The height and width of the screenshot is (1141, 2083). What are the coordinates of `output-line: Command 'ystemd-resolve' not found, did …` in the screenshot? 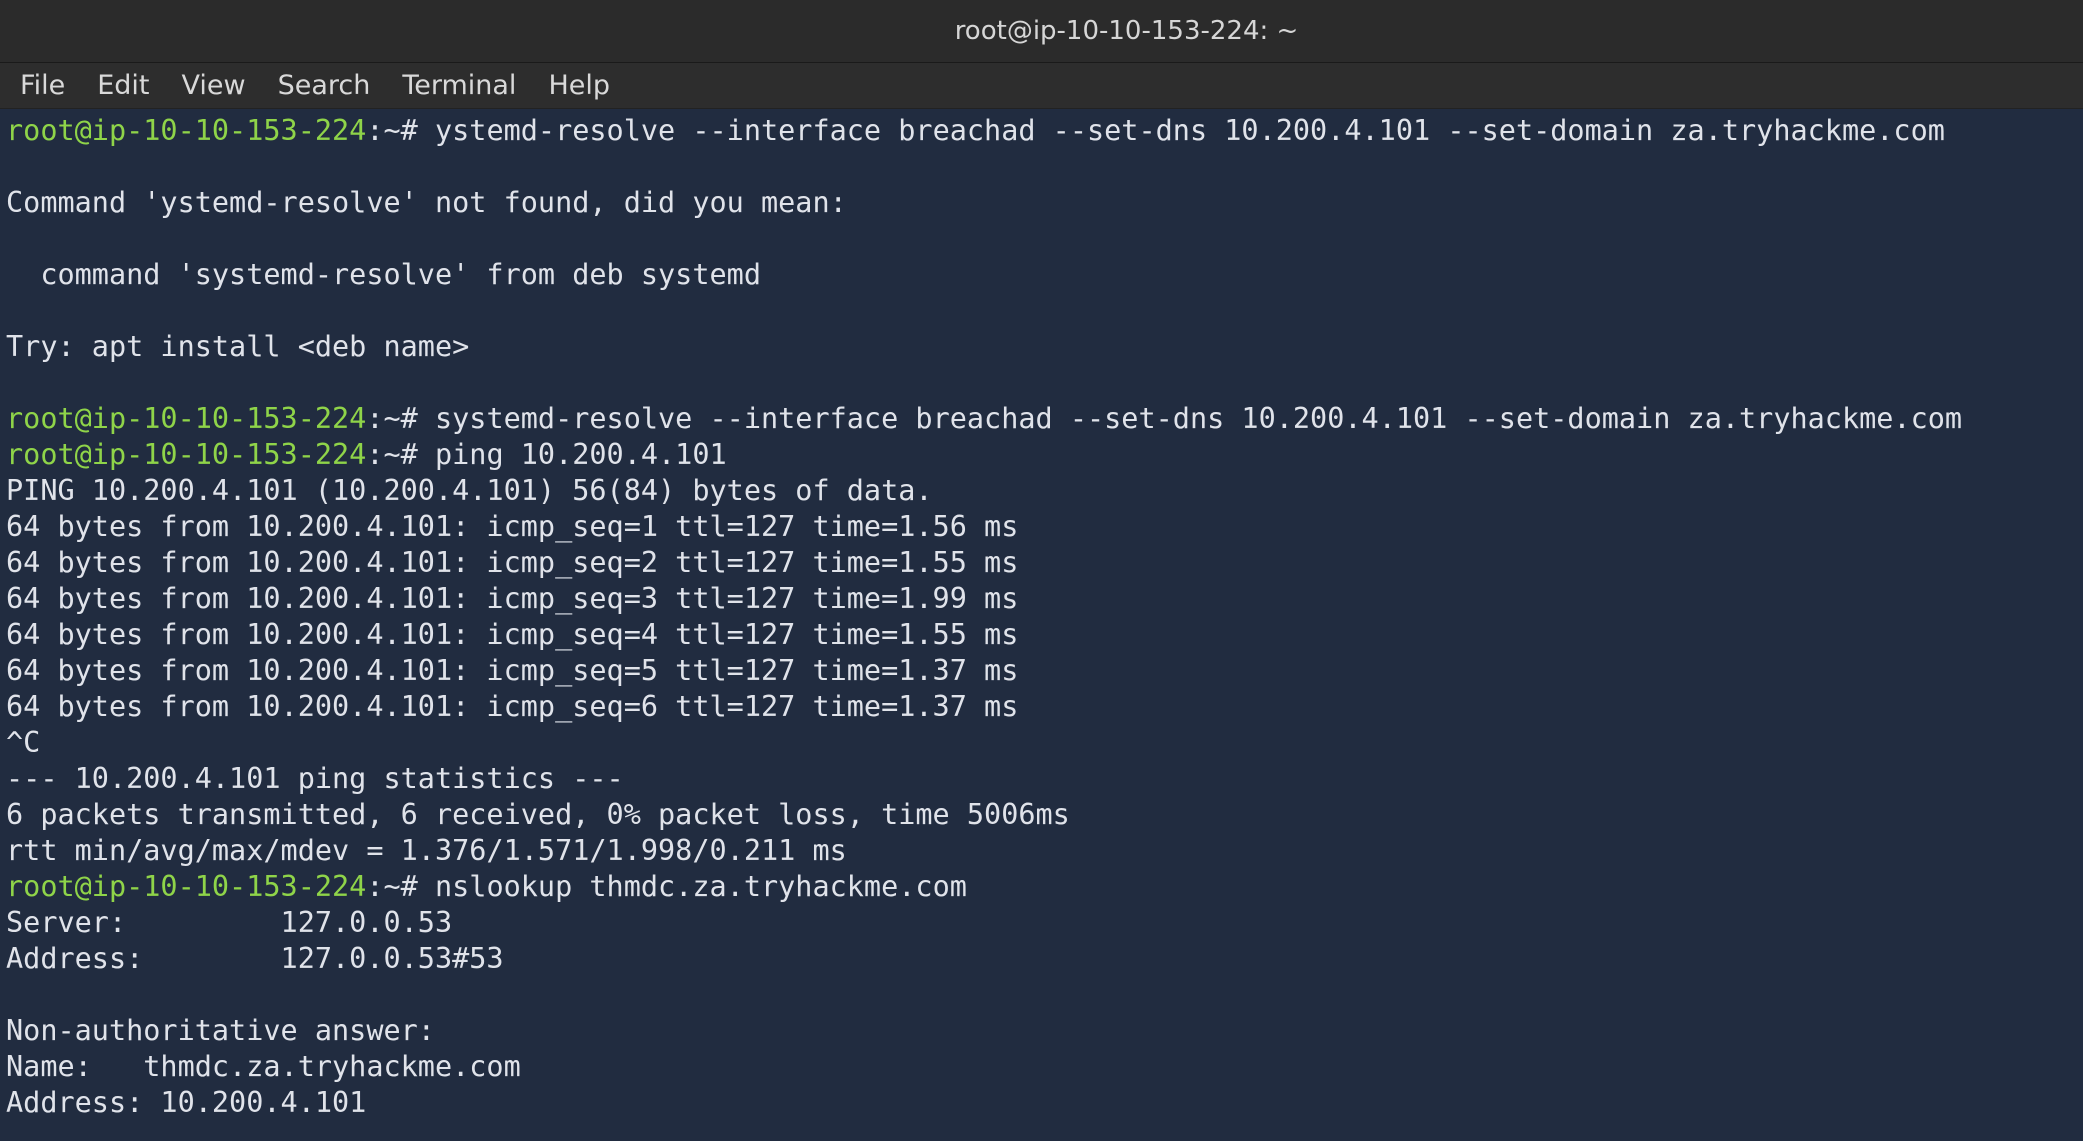 It's located at (426, 202).